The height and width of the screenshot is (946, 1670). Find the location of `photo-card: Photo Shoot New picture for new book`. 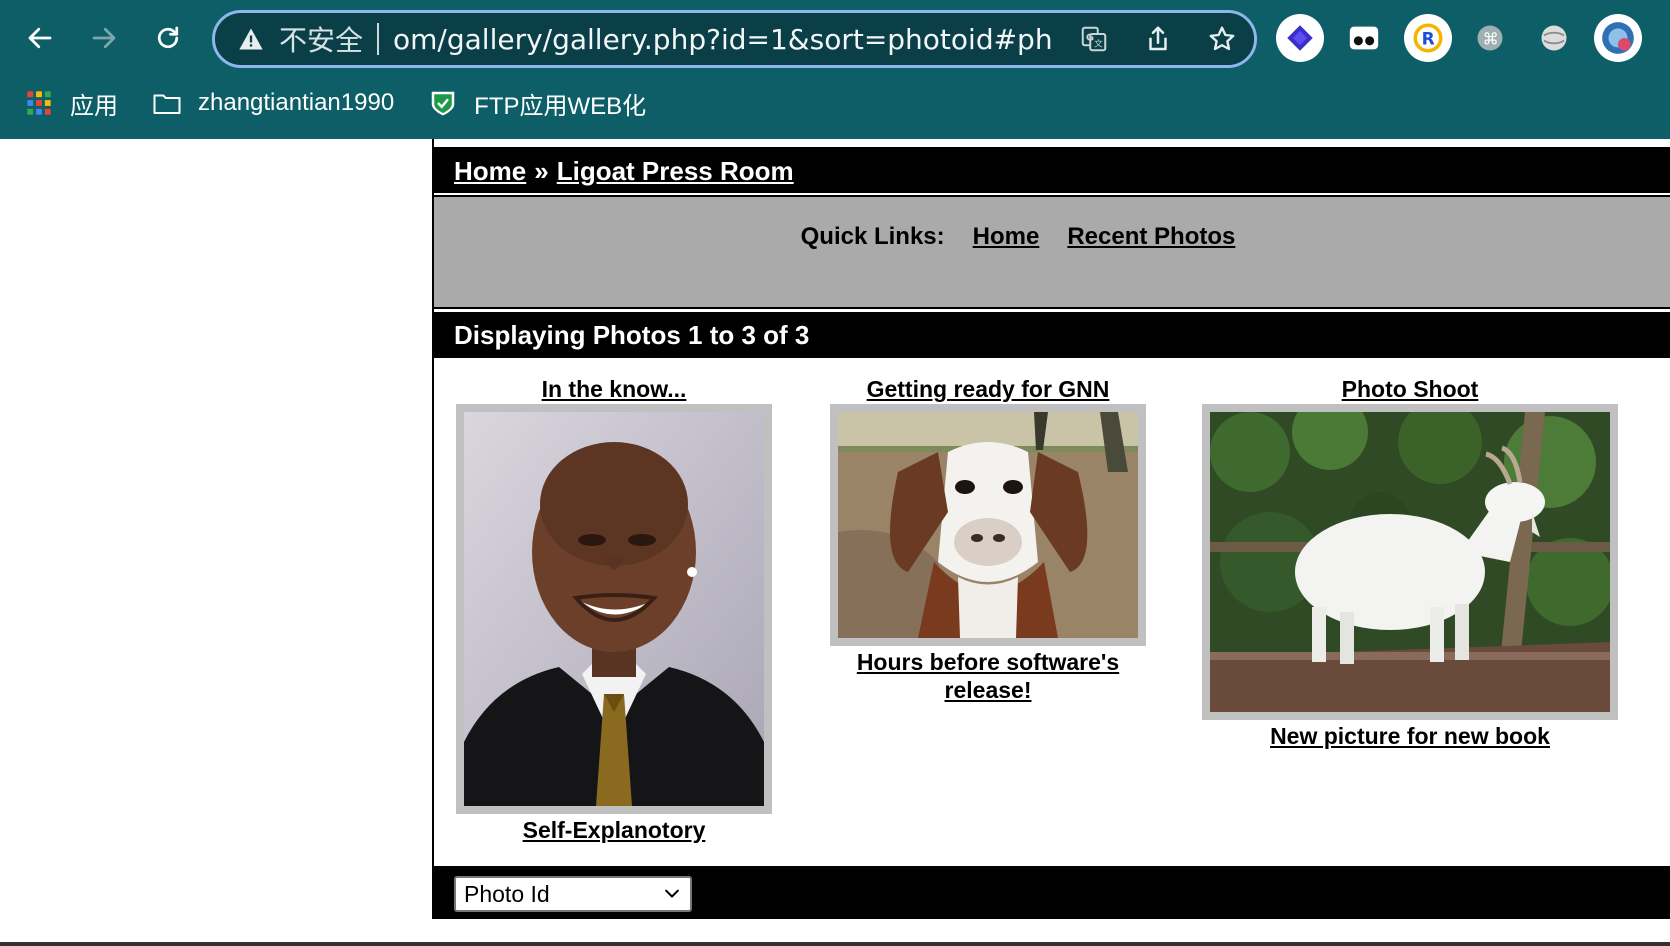

photo-card: Photo Shoot New picture for new book is located at coordinates (1410, 562).